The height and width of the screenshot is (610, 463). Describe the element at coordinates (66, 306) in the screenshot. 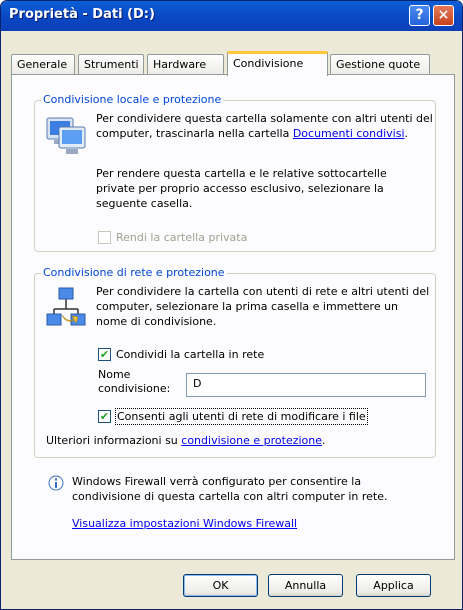

I see `network-share-icon` at that location.